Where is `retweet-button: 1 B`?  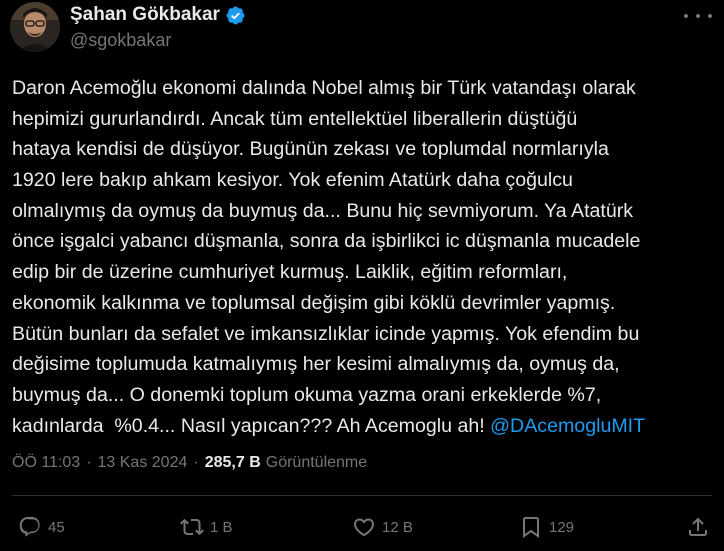 retweet-button: 1 B is located at coordinates (206, 527).